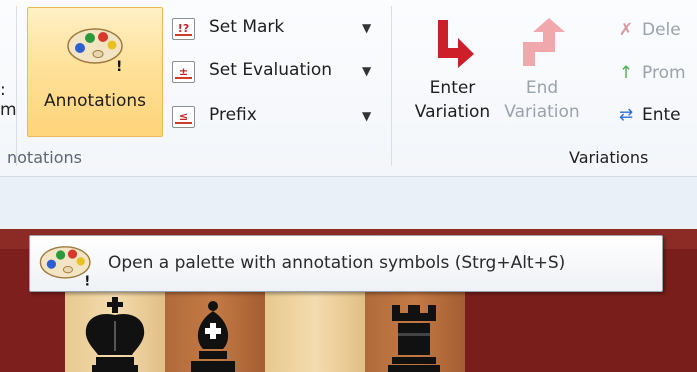  I want to click on end-variation-button: End Variation, so click(542, 70).